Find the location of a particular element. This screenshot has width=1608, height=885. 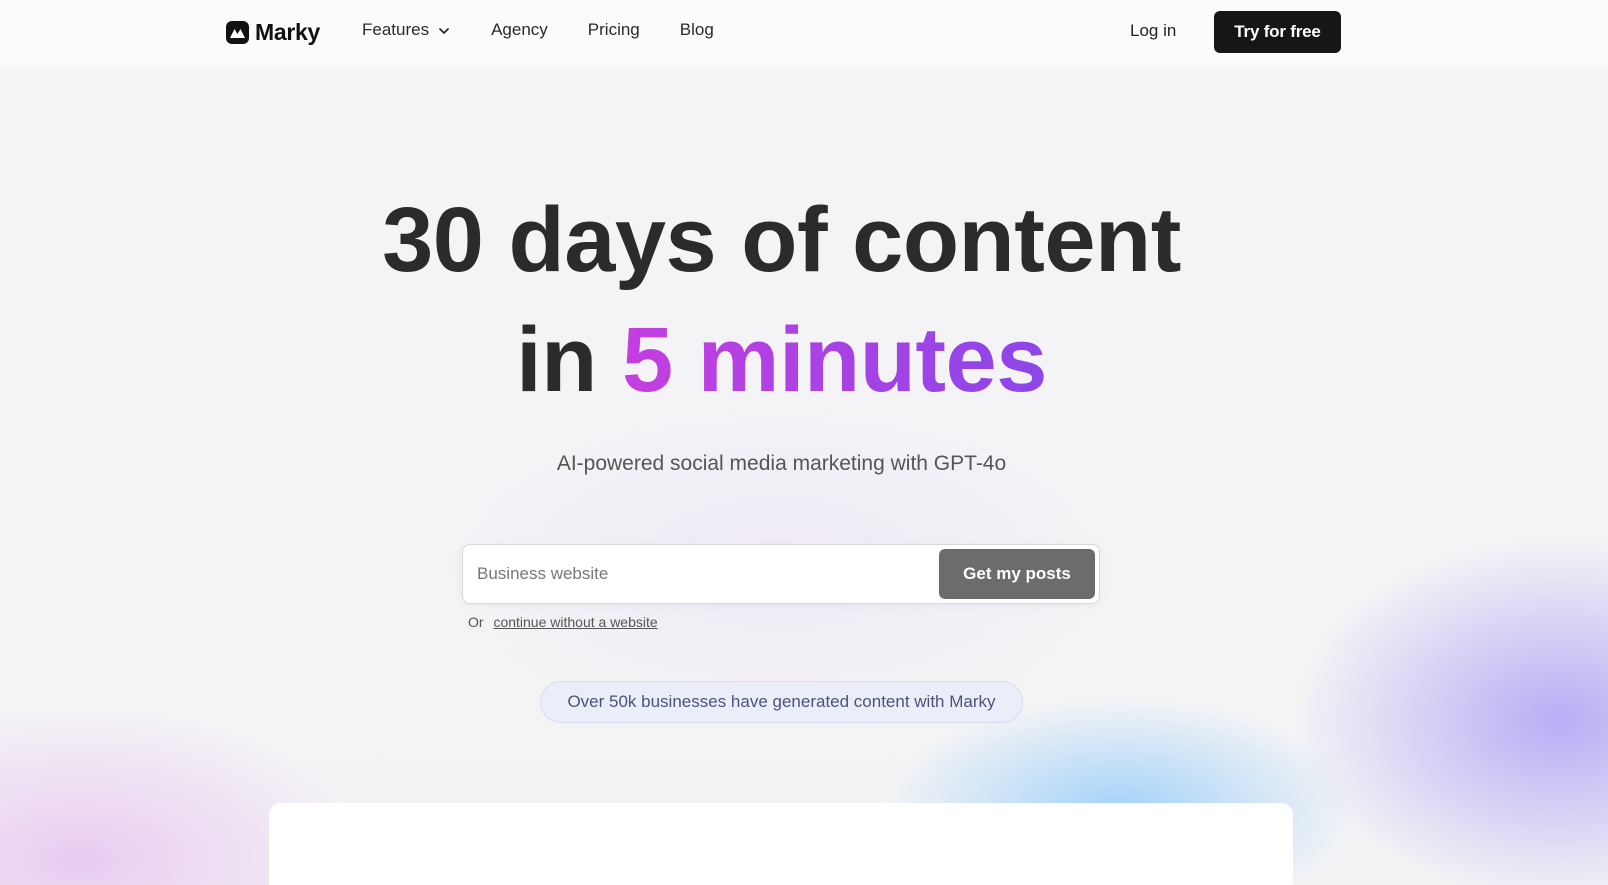

business-website-input is located at coordinates (702, 574).